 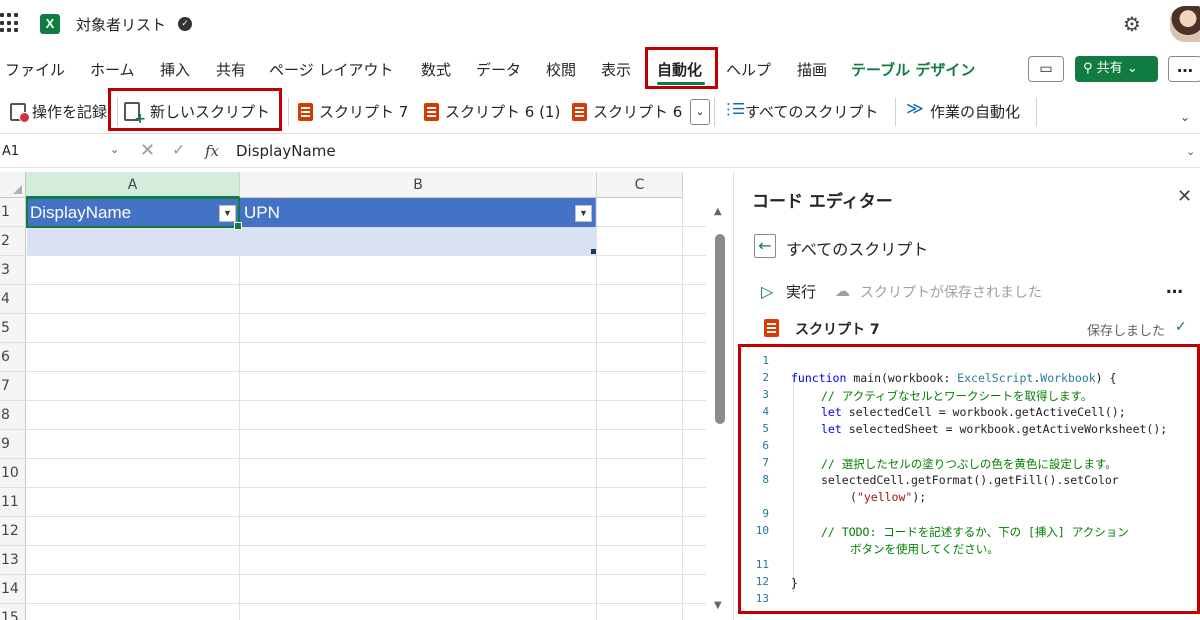 I want to click on script-7-button: スクリプト 7, so click(x=353, y=111).